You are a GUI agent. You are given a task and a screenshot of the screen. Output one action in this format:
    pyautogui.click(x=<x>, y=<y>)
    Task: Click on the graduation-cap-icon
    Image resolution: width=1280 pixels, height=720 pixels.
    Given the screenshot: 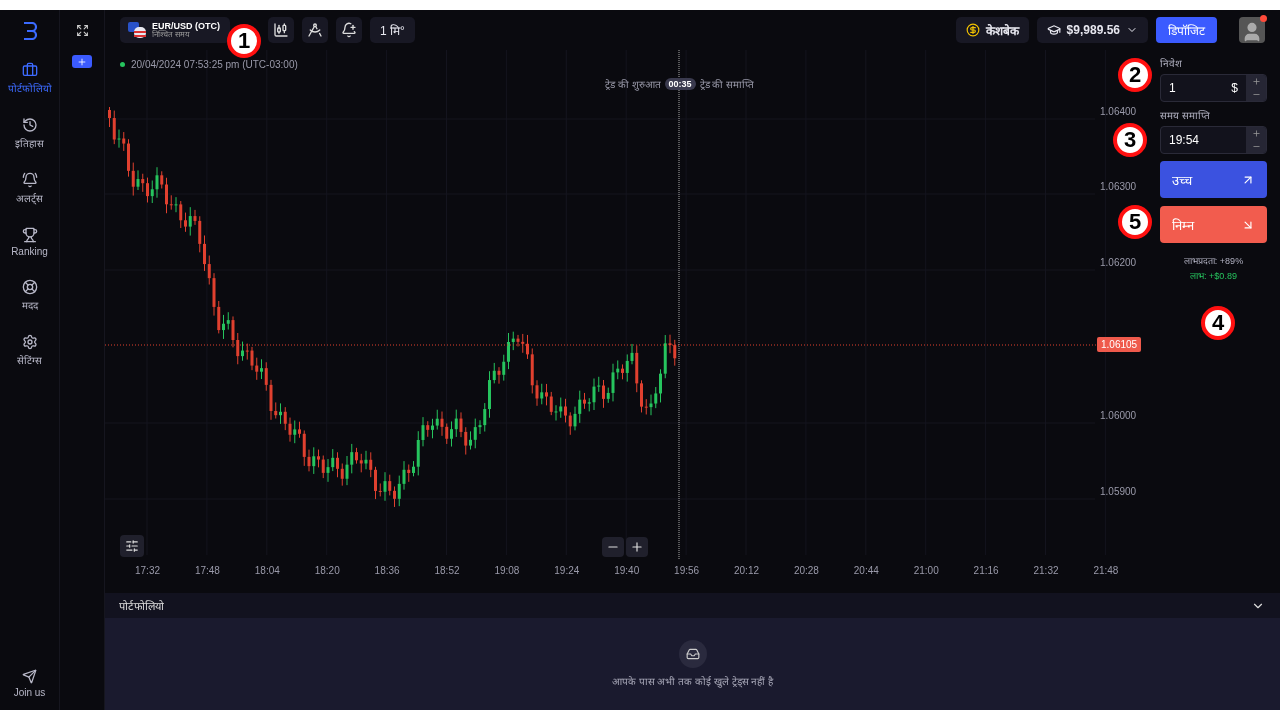 What is the action you would take?
    pyautogui.click(x=1053, y=30)
    